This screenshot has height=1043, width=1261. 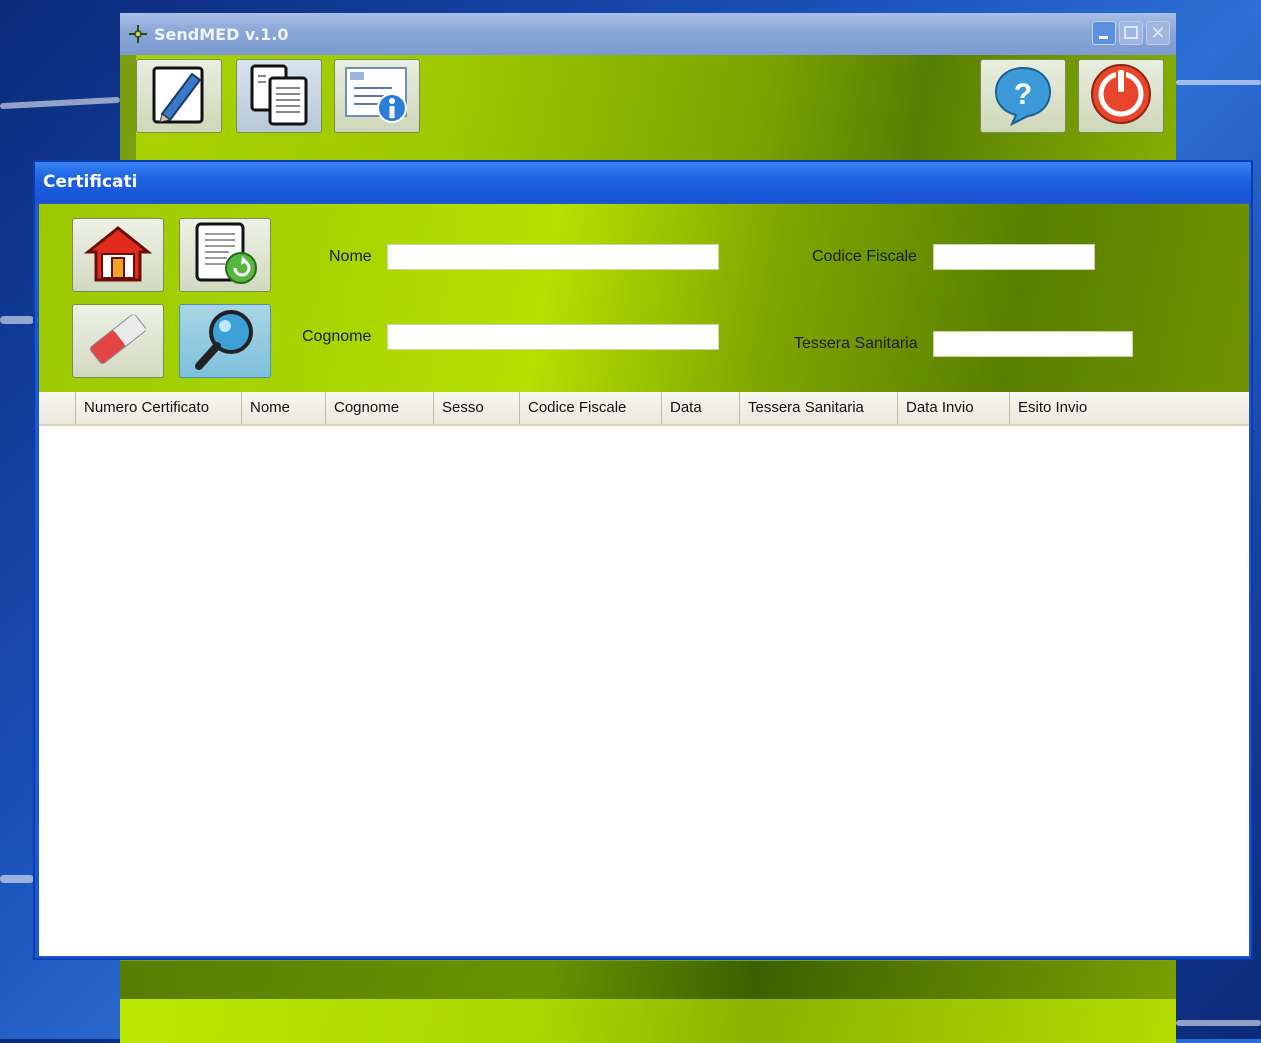 What do you see at coordinates (283, 408) in the screenshot?
I see `column-header-nome: Nome` at bounding box center [283, 408].